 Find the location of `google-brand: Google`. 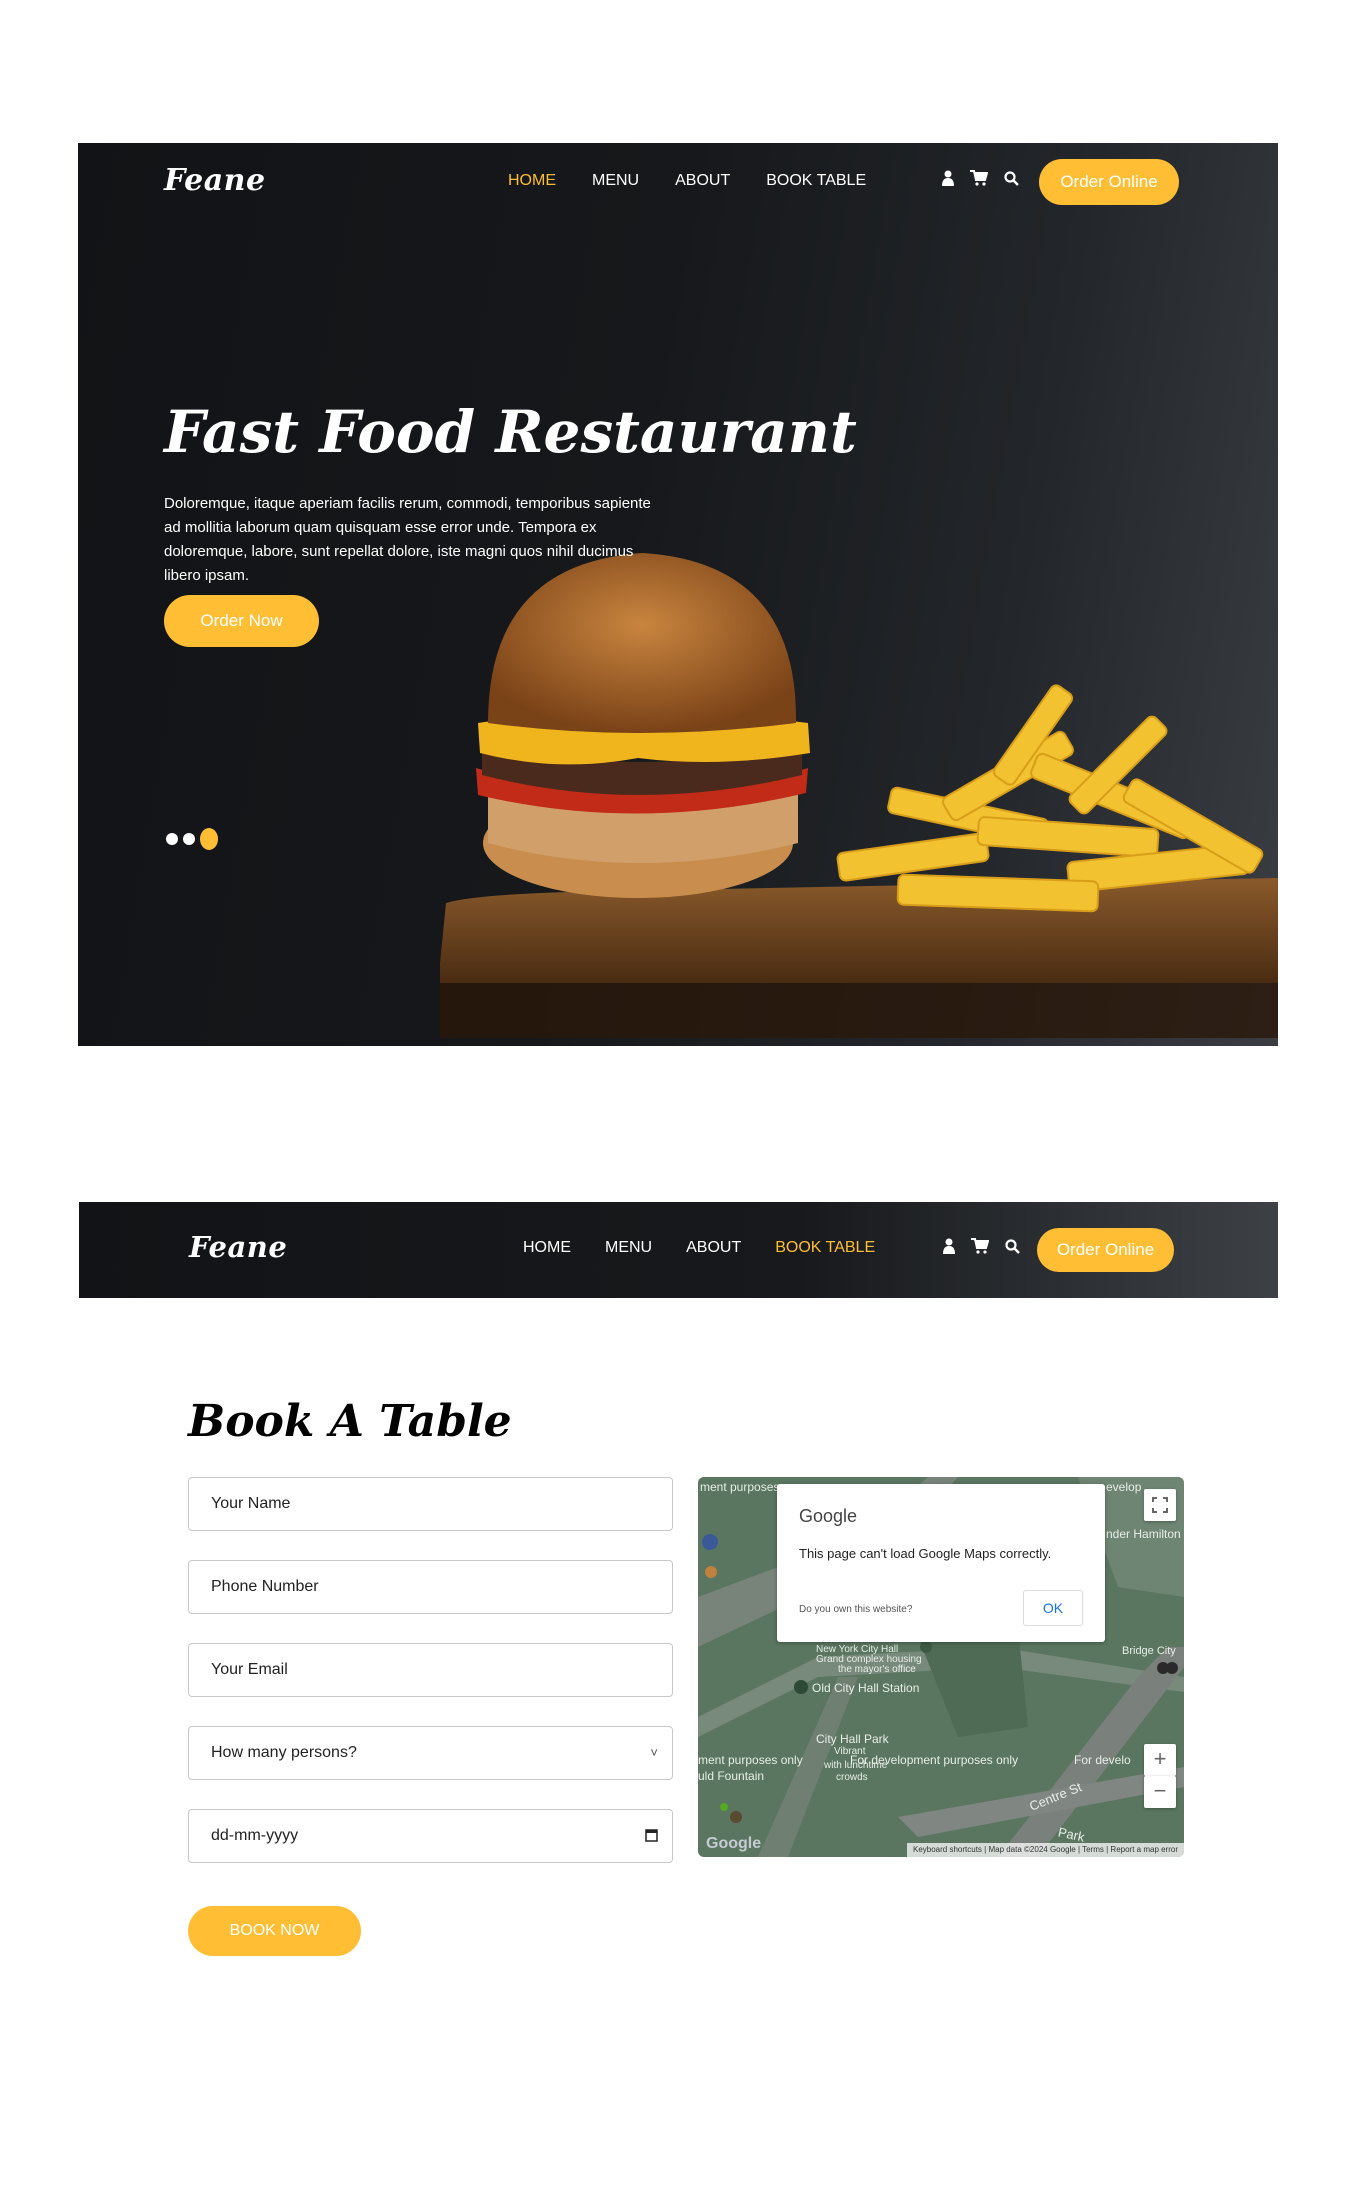

google-brand: Google is located at coordinates (828, 1516).